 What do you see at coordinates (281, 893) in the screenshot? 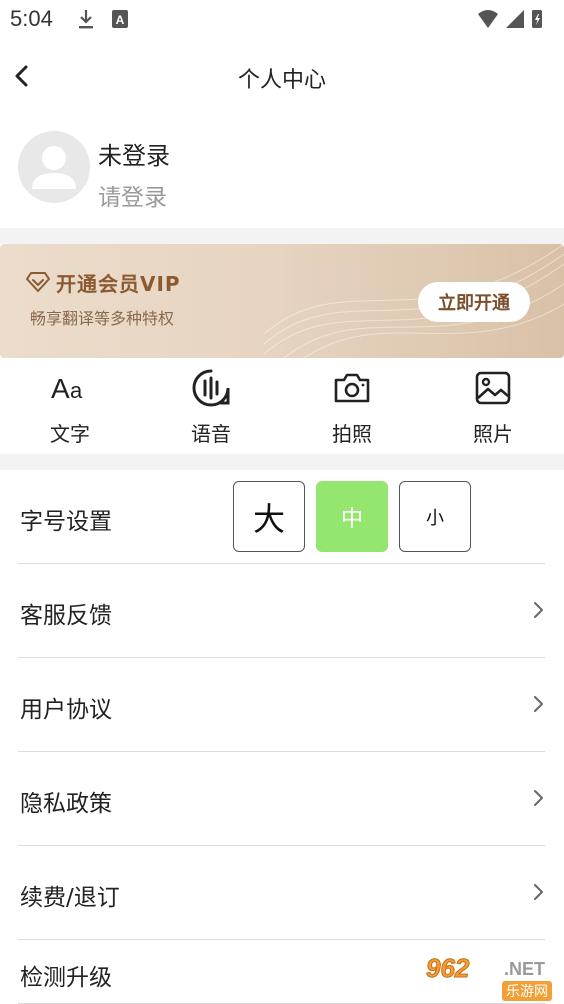
I see `settings-row-renew-unsubscribe: 续费/退订` at bounding box center [281, 893].